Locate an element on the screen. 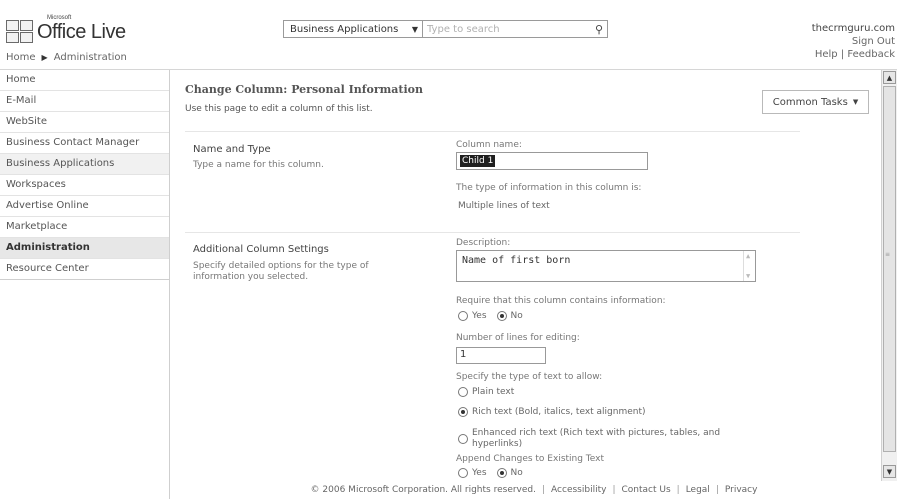 Image resolution: width=897 pixels, height=499 pixels. sign-out-link: Sign Out is located at coordinates (853, 41).